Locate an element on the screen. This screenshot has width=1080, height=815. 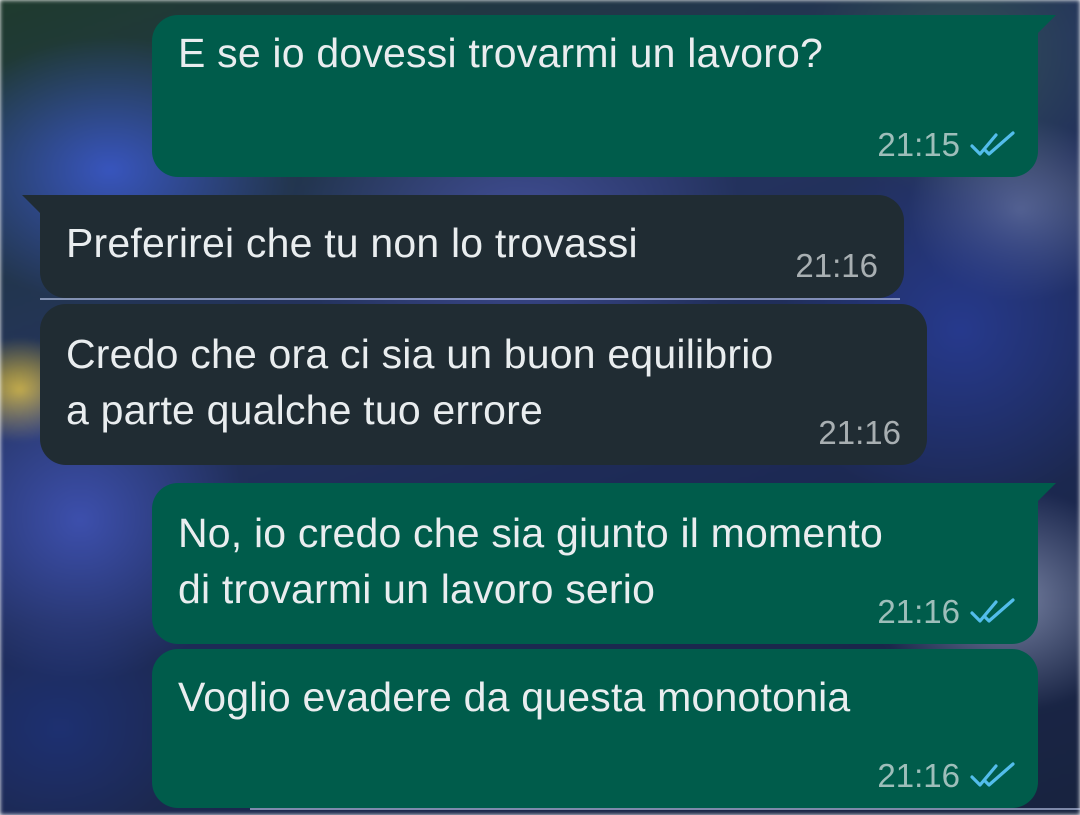
message-line: E se io dovessi trovarmi un lavoro? is located at coordinates (501, 53).